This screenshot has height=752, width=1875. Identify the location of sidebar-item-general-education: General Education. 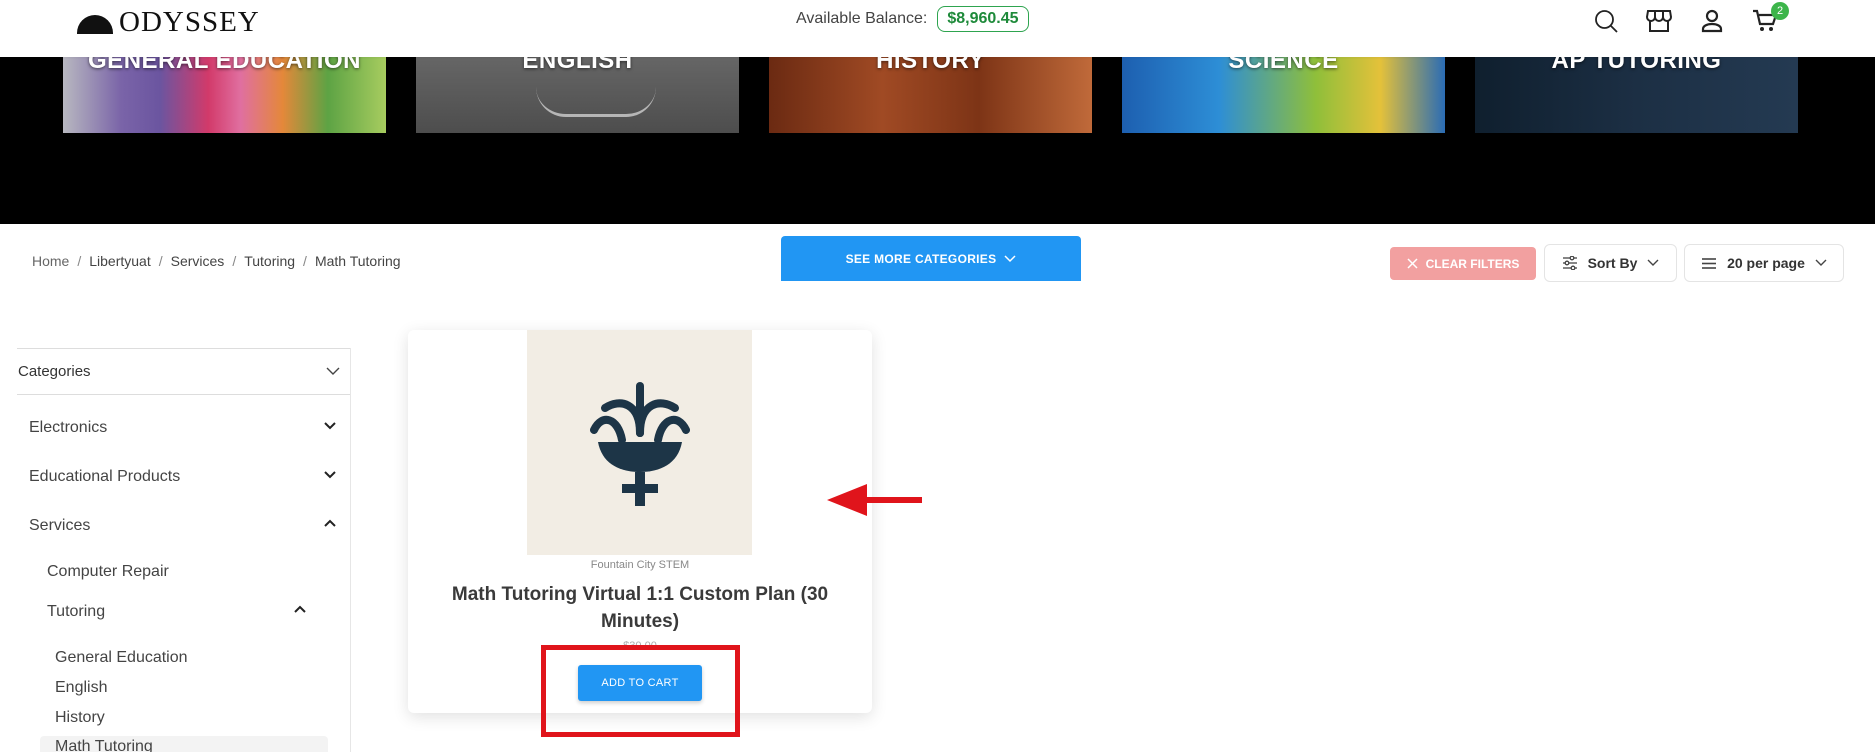
(121, 658).